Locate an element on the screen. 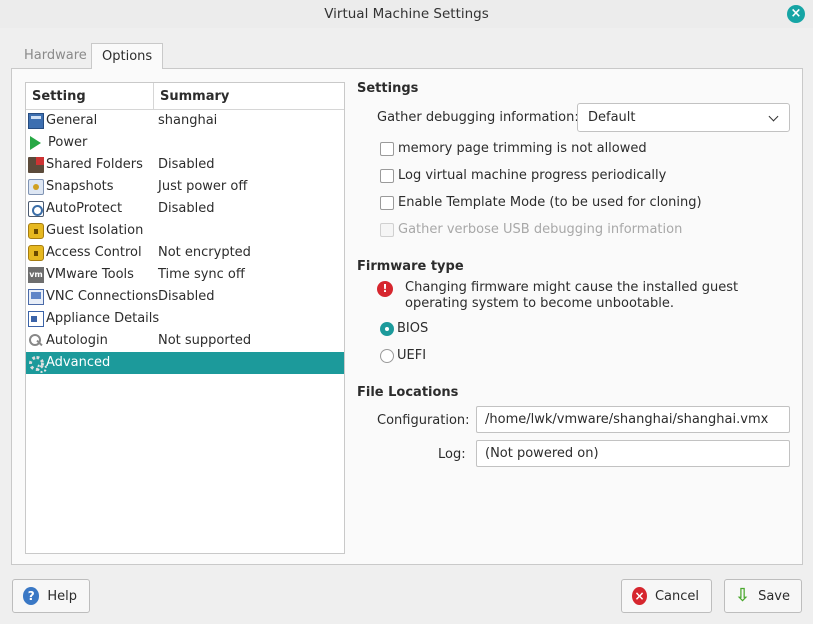  autoprotect-icon is located at coordinates (36, 209).